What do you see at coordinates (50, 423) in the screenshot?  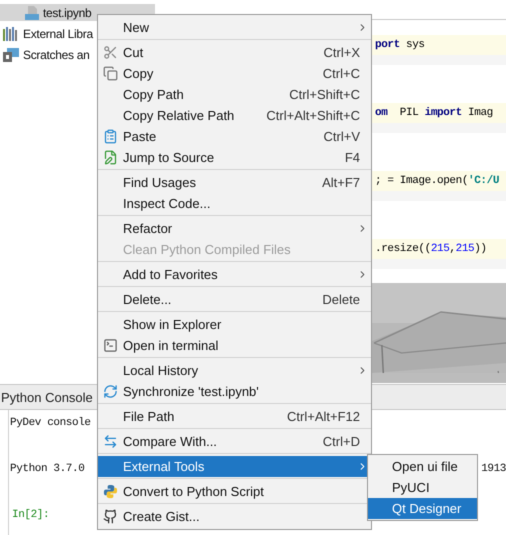 I see `console-output: PyDev console` at bounding box center [50, 423].